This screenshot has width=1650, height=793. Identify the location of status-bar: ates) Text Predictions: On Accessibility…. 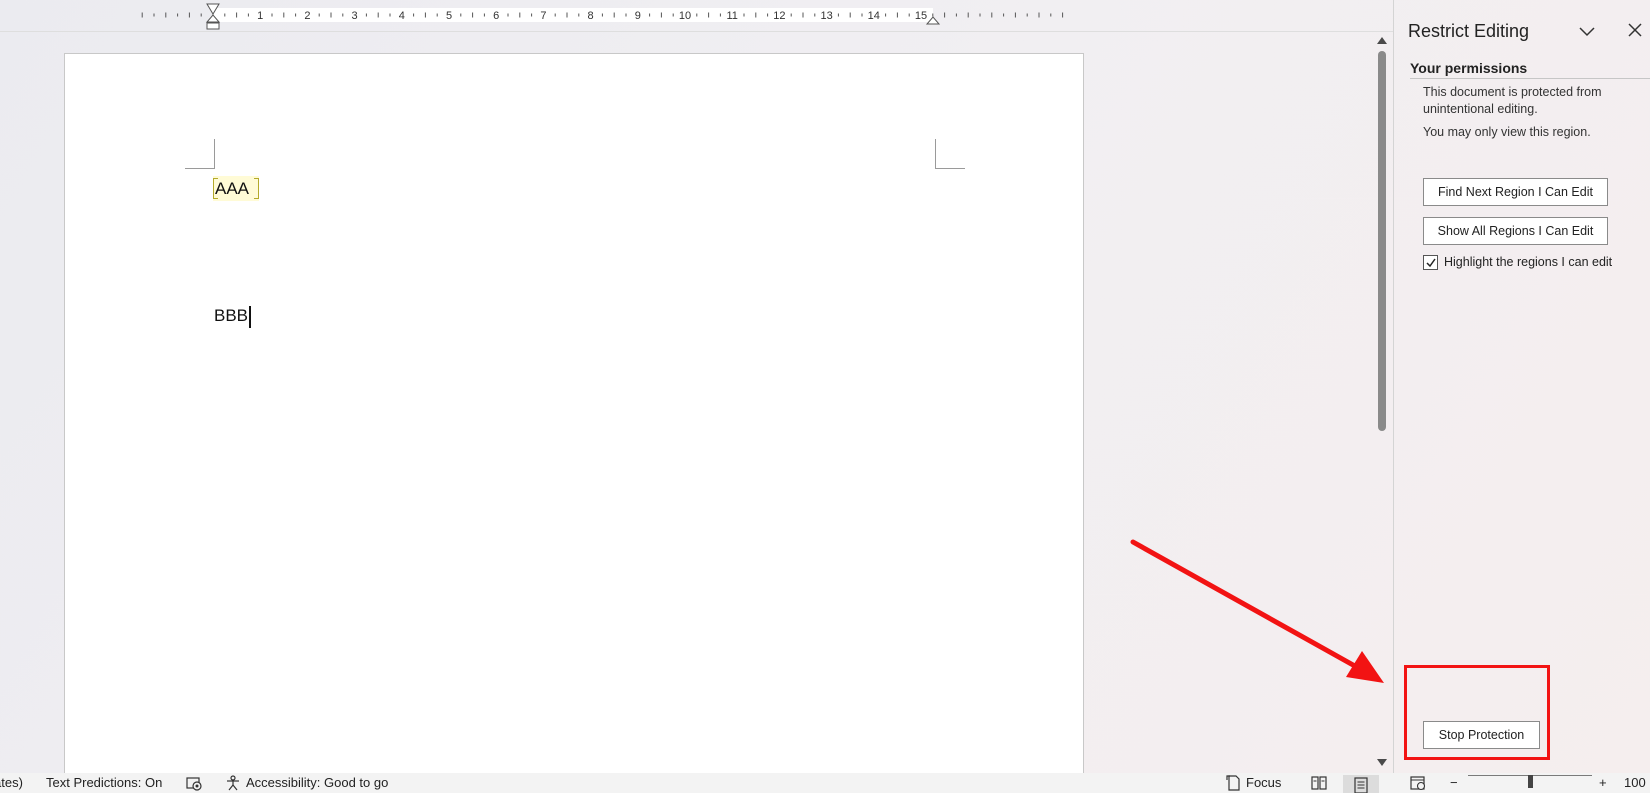
(825, 783).